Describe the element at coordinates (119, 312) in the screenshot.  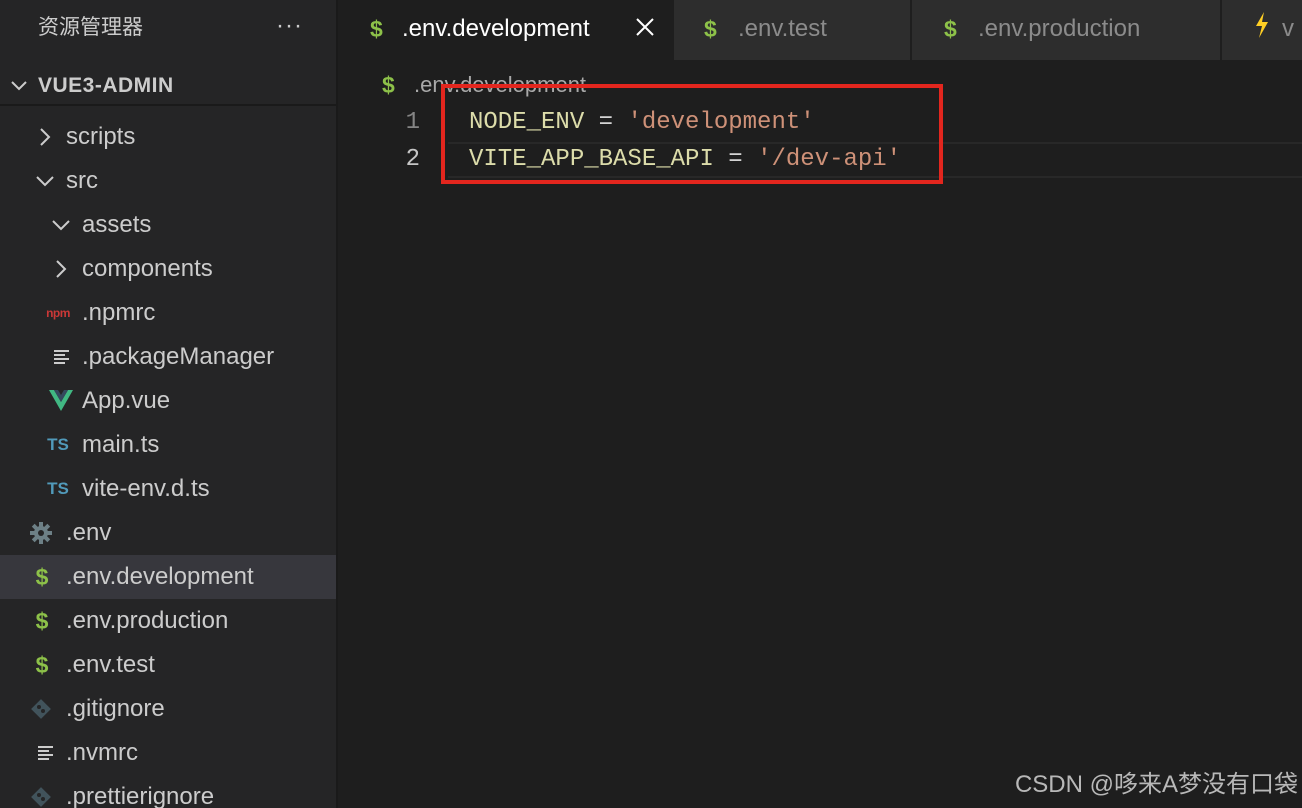
I see `tree-item-label: .npmrc` at that location.